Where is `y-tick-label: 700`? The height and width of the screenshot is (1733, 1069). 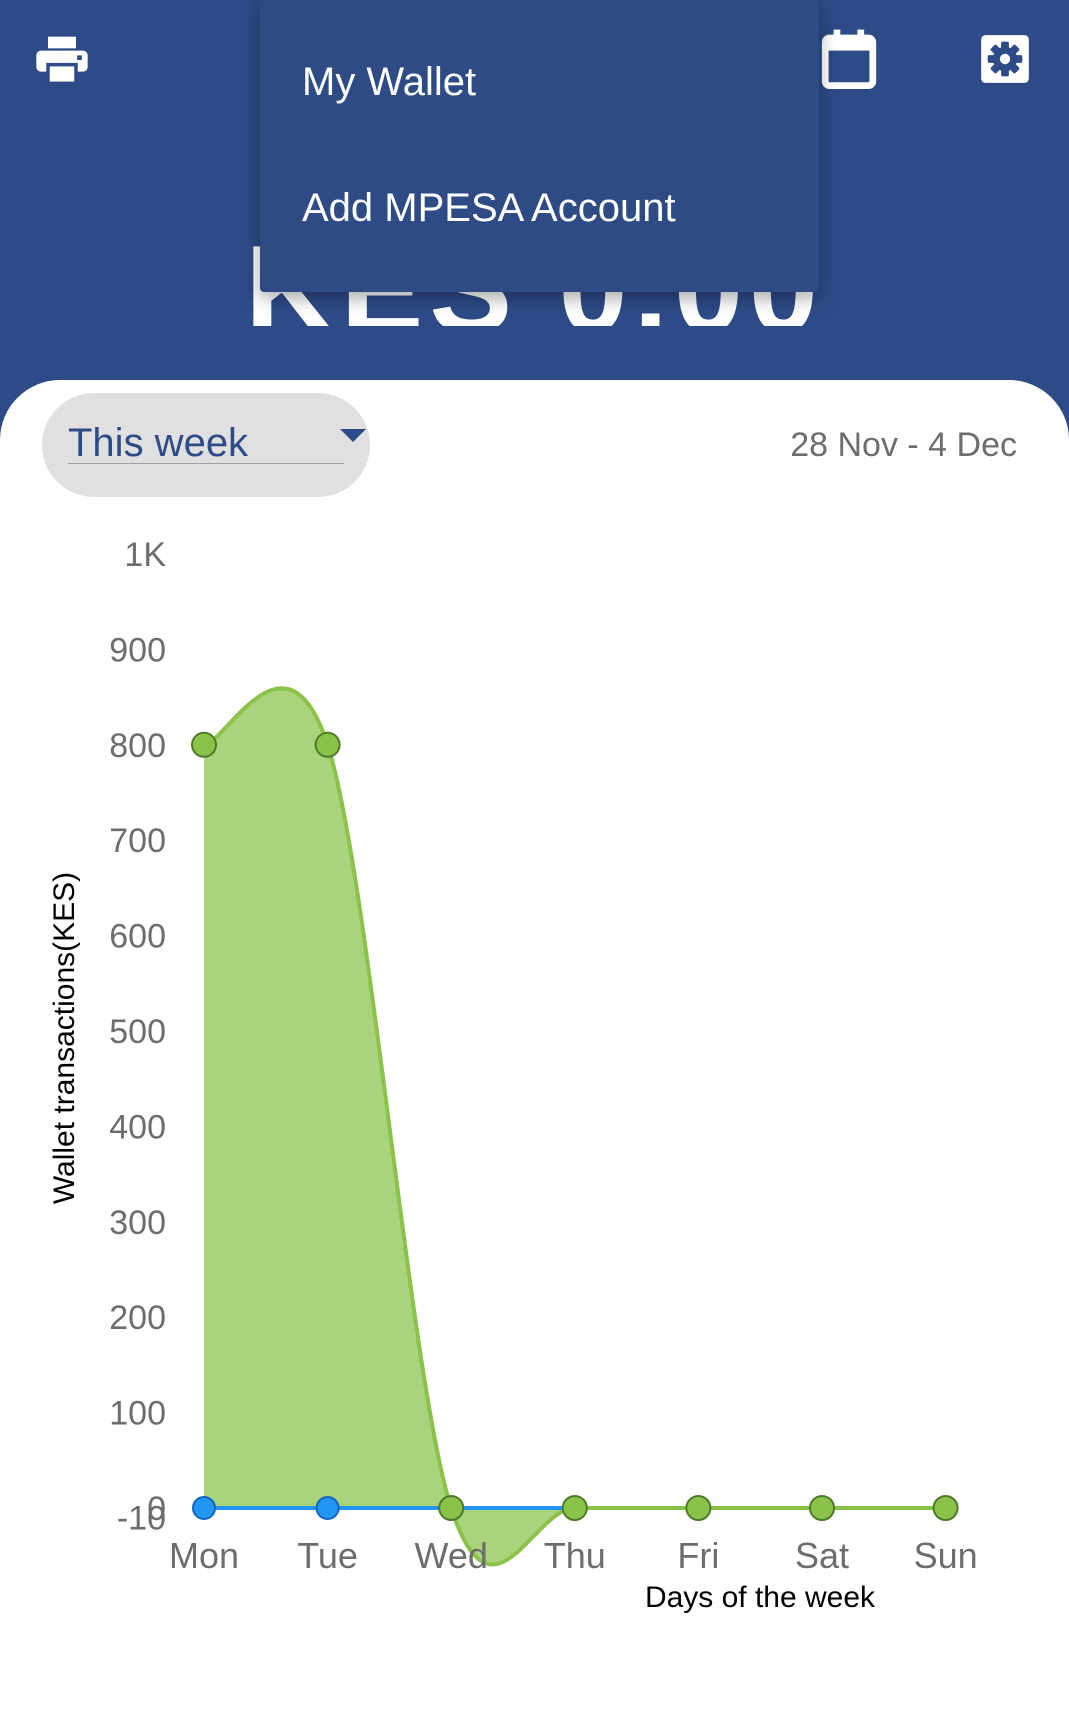 y-tick-label: 700 is located at coordinates (137, 841).